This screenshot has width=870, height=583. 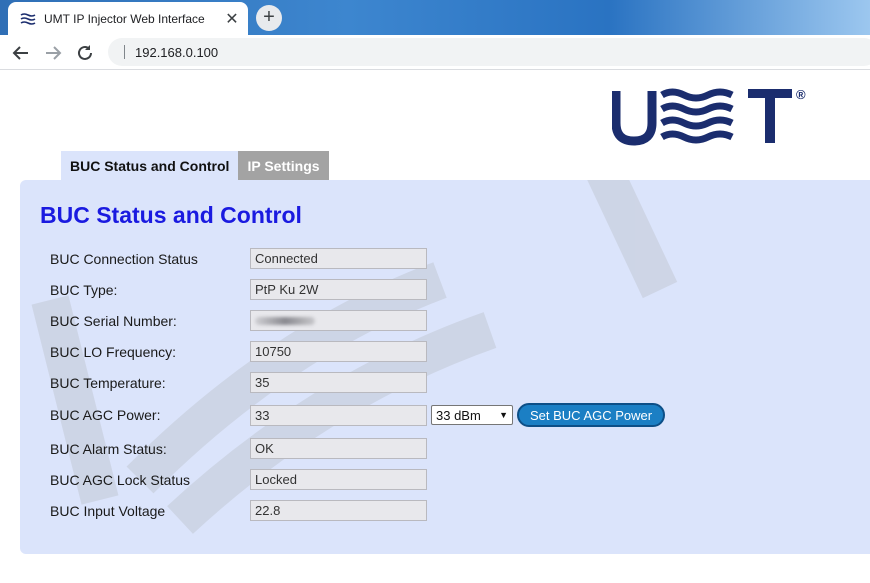 What do you see at coordinates (711, 118) in the screenshot?
I see `umt-logo: ®` at bounding box center [711, 118].